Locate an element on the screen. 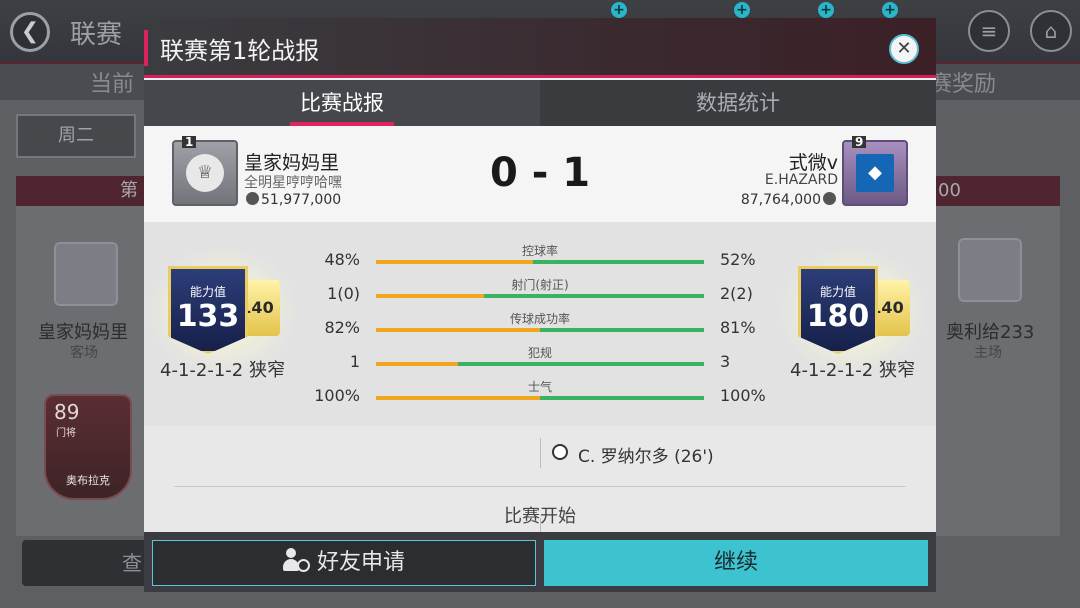 This screenshot has width=1080, height=608. home-rating-badge: 140 能力值 133 is located at coordinates (224, 310).